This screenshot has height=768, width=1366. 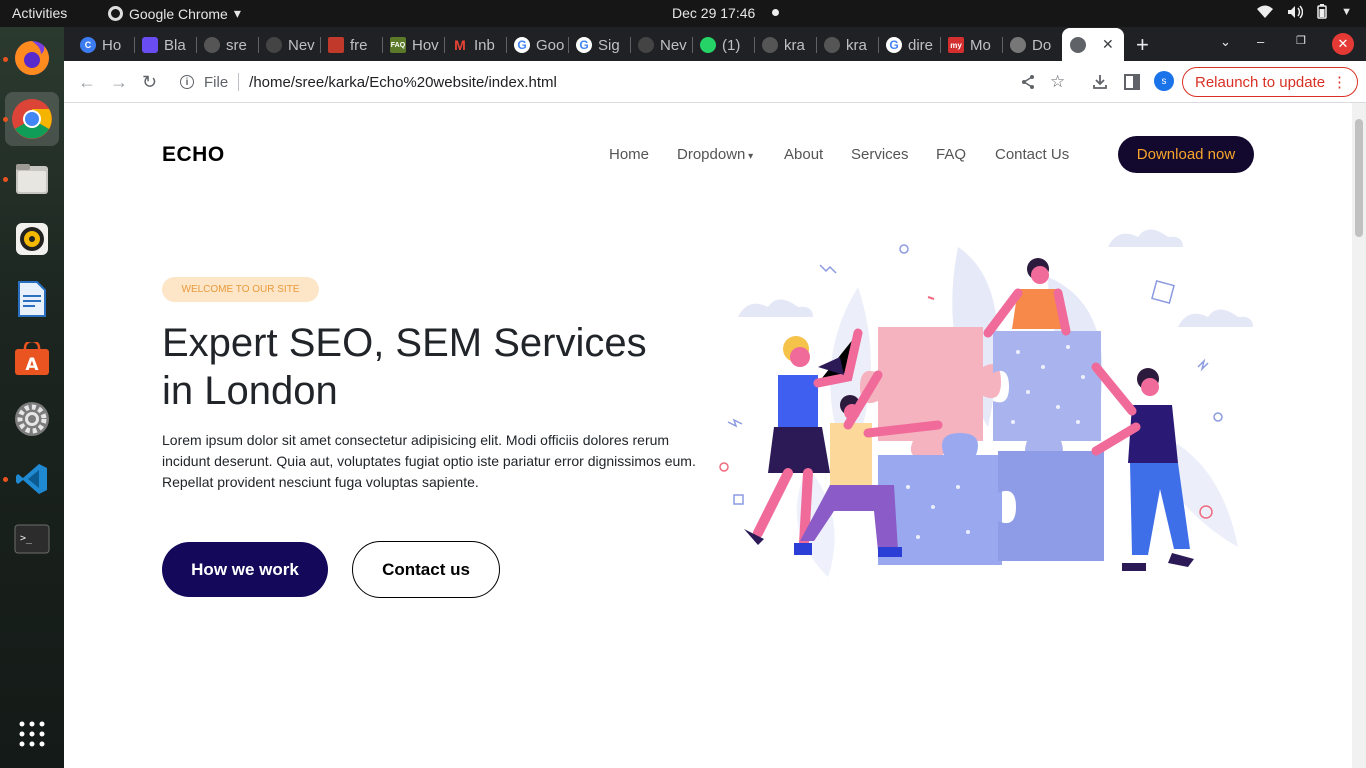 What do you see at coordinates (951, 154) in the screenshot?
I see `nav-faq: FAQ` at bounding box center [951, 154].